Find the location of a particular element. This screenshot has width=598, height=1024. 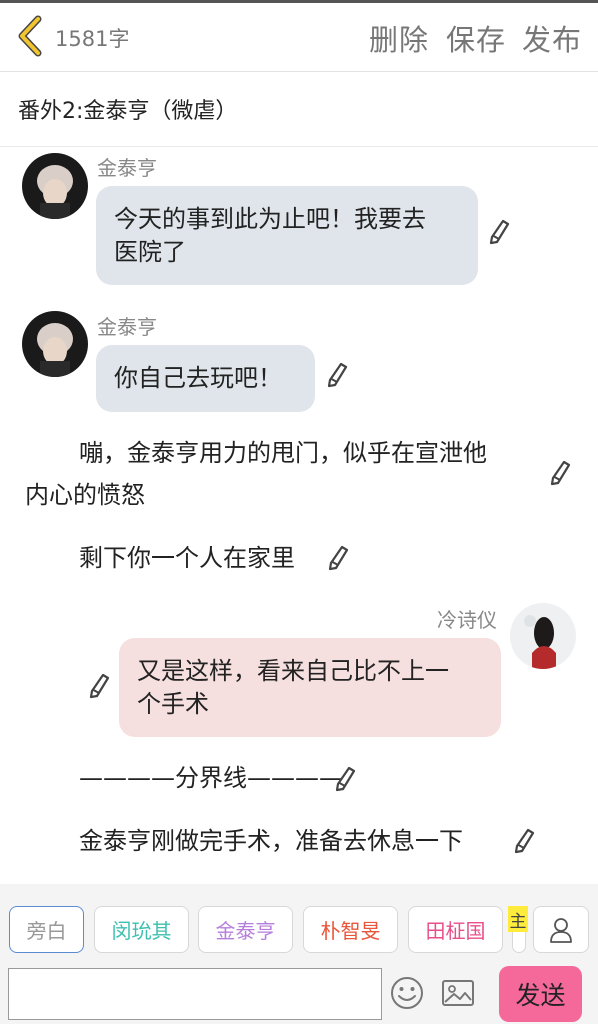

chat-bubble: 你自己去玩吧！ is located at coordinates (205, 378).